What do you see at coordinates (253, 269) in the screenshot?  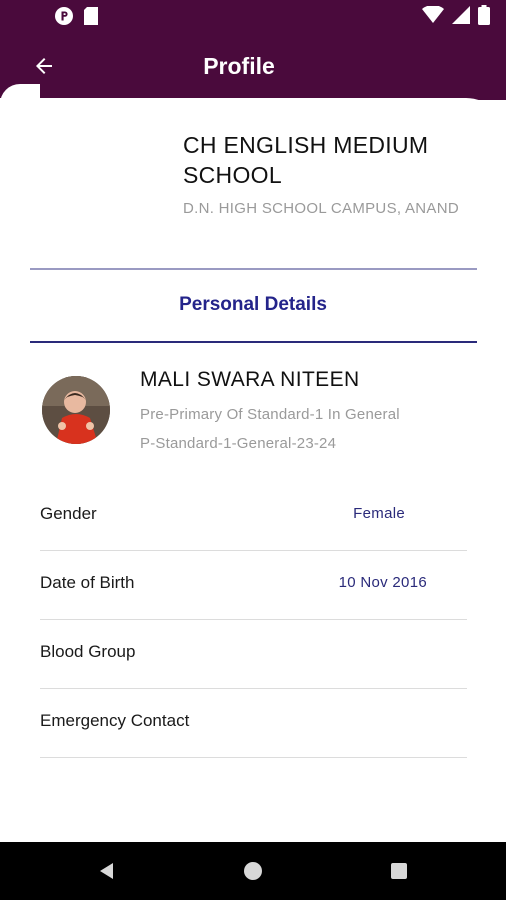 I see `section-divider-top` at bounding box center [253, 269].